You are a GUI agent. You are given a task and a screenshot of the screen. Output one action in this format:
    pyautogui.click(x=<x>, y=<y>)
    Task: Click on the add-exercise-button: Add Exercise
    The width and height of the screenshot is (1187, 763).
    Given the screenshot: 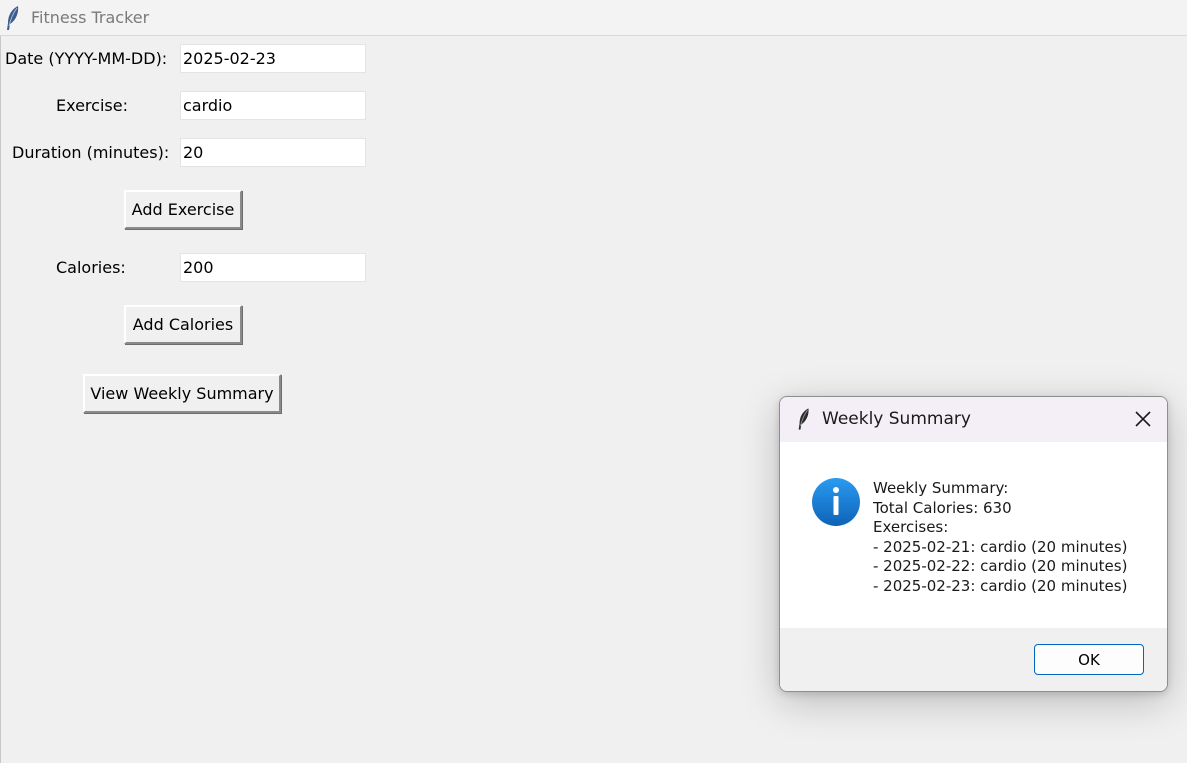 What is the action you would take?
    pyautogui.click(x=183, y=209)
    